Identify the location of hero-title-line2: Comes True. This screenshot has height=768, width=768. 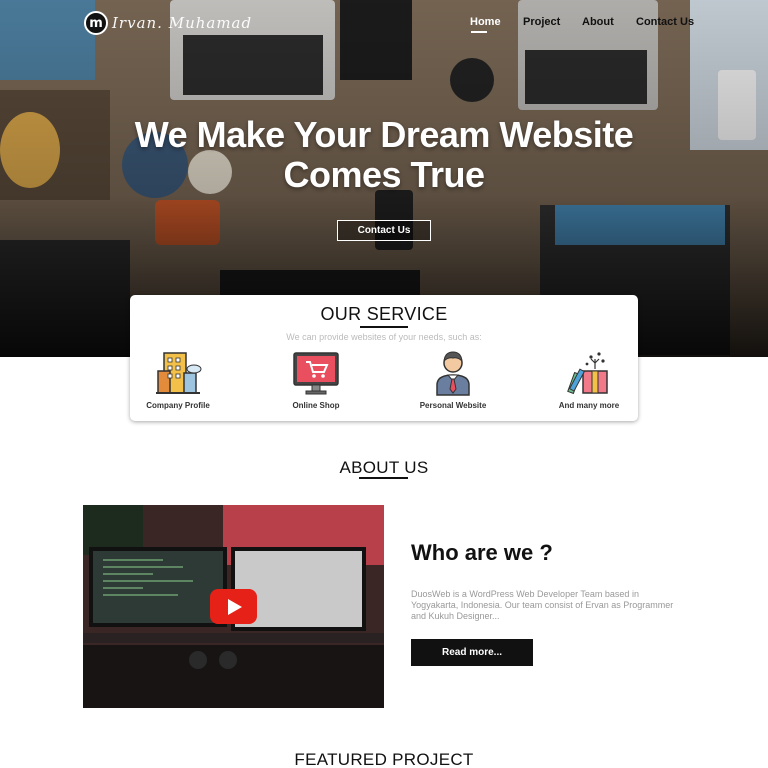
(384, 174).